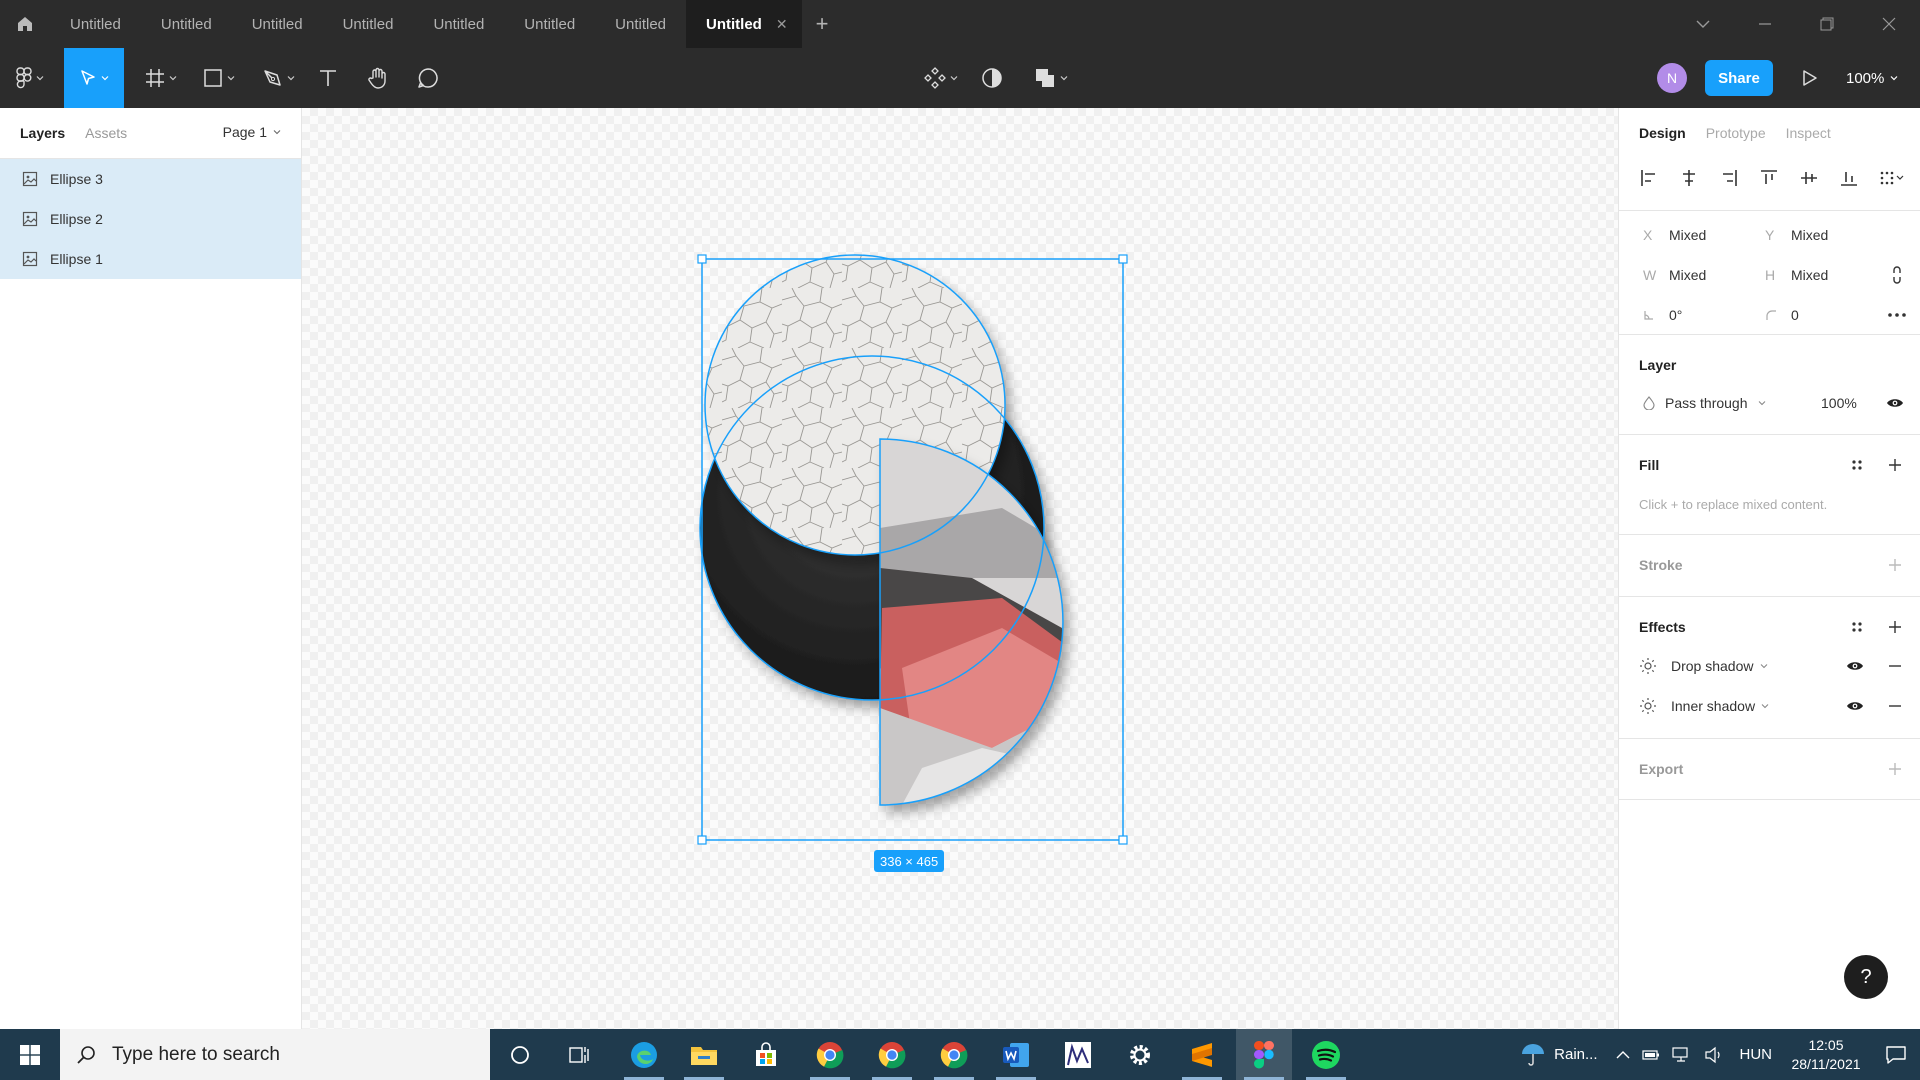 This screenshot has height=1080, width=1920. What do you see at coordinates (782, 24) in the screenshot?
I see `close-icon: ✕` at bounding box center [782, 24].